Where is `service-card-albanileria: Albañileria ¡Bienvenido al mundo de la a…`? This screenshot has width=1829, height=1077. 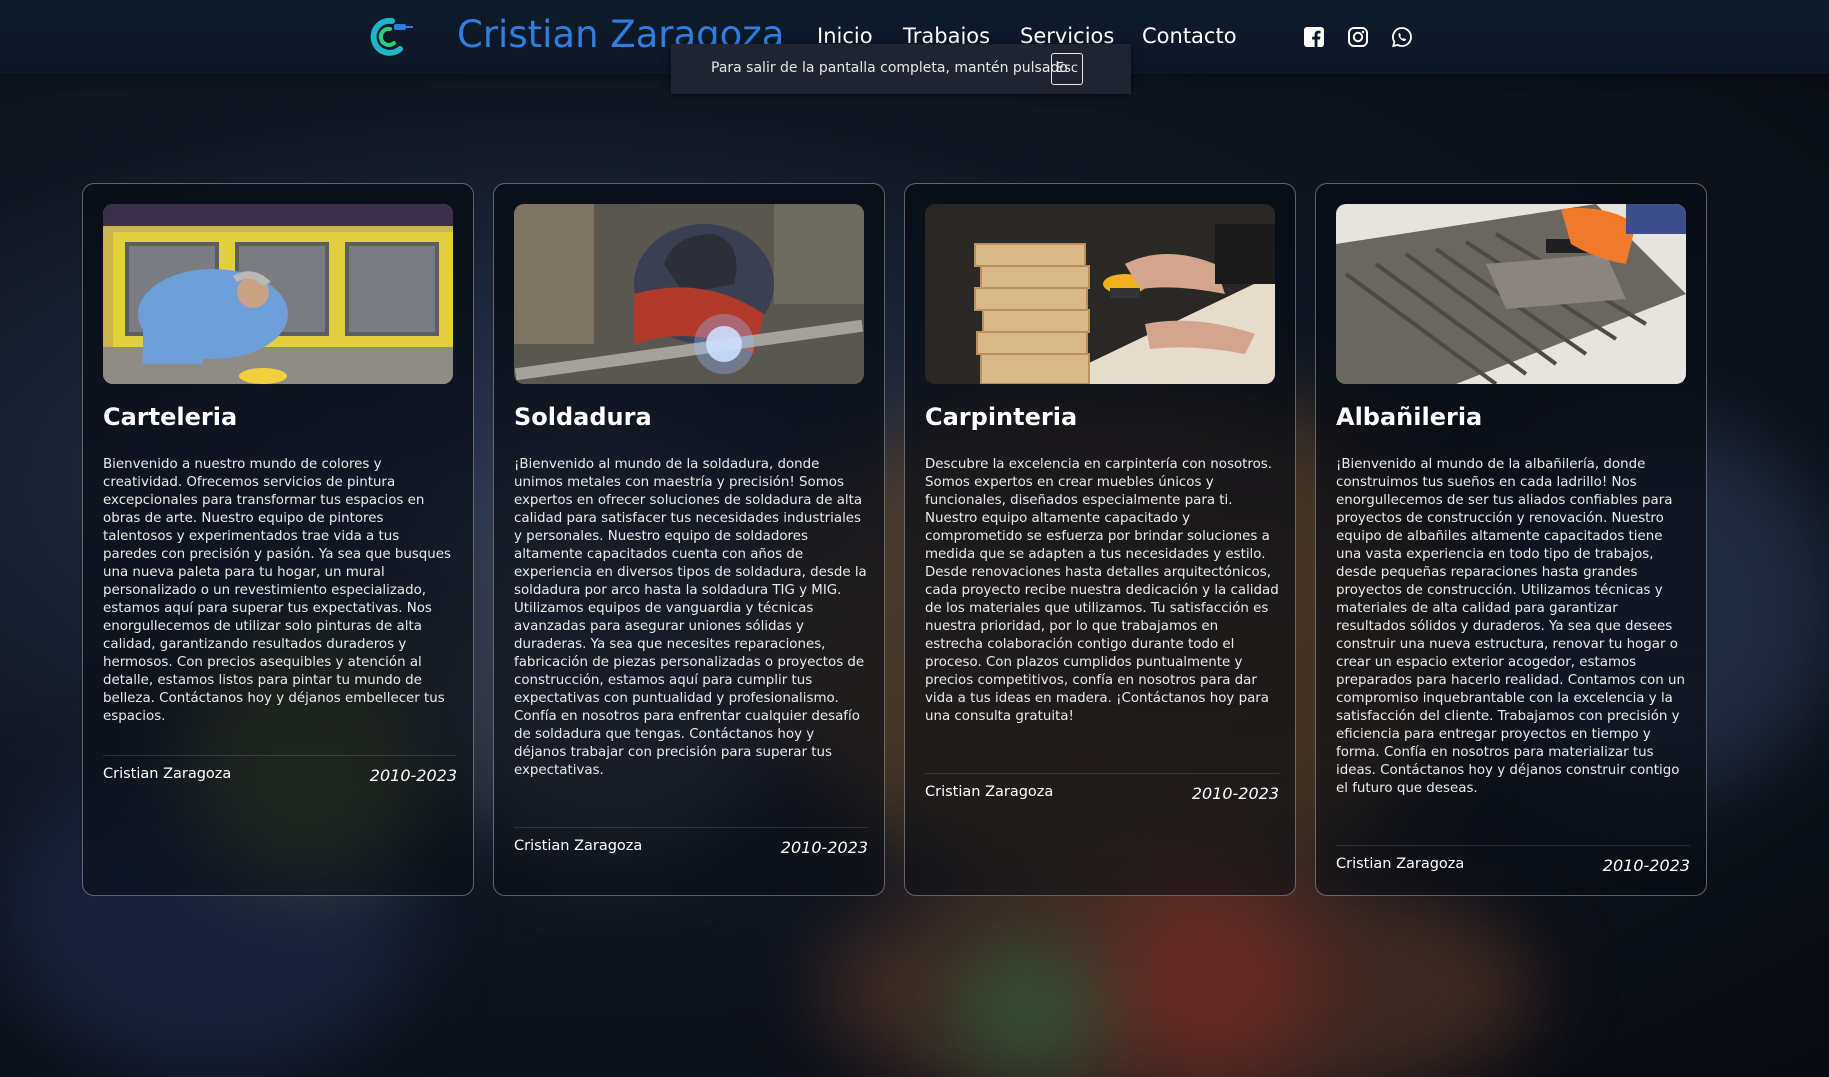
service-card-albanileria: Albañileria ¡Bienvenido al mundo de la a… is located at coordinates (1511, 539).